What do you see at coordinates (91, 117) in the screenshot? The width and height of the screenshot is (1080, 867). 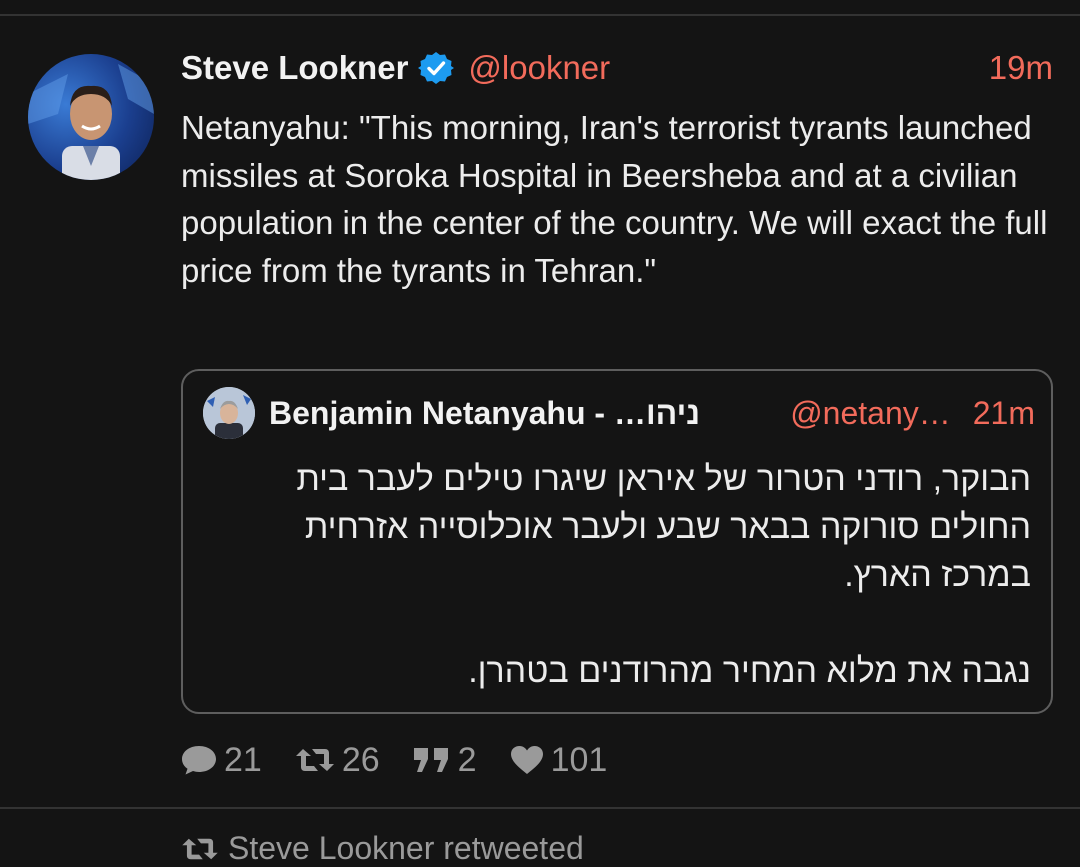 I see `author-avatar` at bounding box center [91, 117].